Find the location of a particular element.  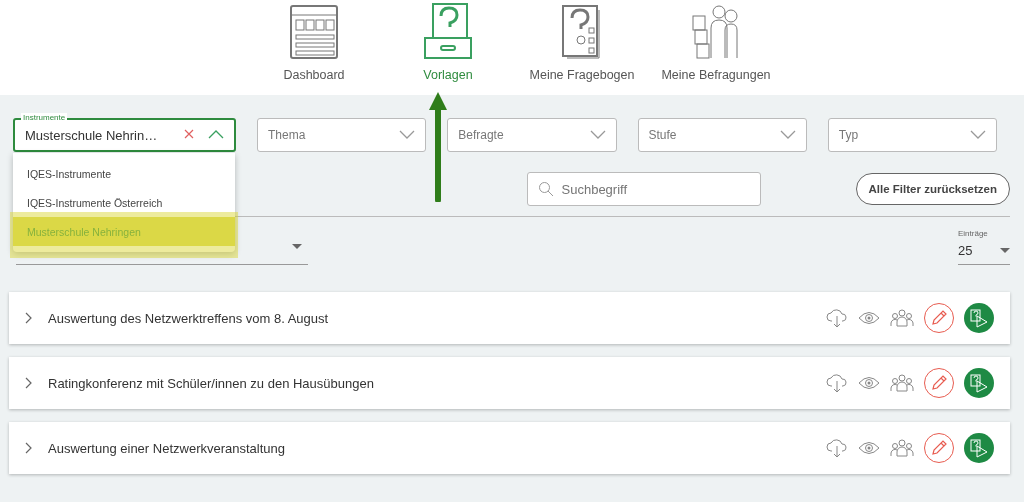

template-title: Ratingkonferenz mit Schüler/innen zu den Hausübungen is located at coordinates (211, 383).